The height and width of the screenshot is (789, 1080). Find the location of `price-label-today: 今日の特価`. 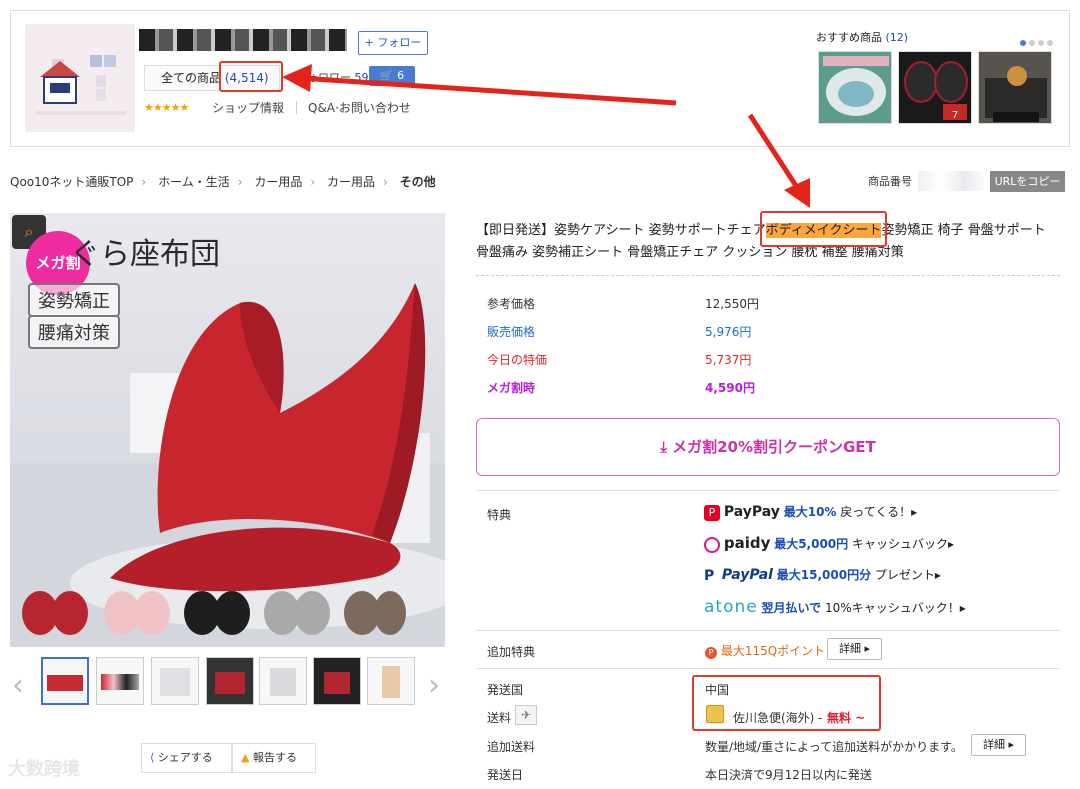

price-label-today: 今日の特価 is located at coordinates (517, 360).